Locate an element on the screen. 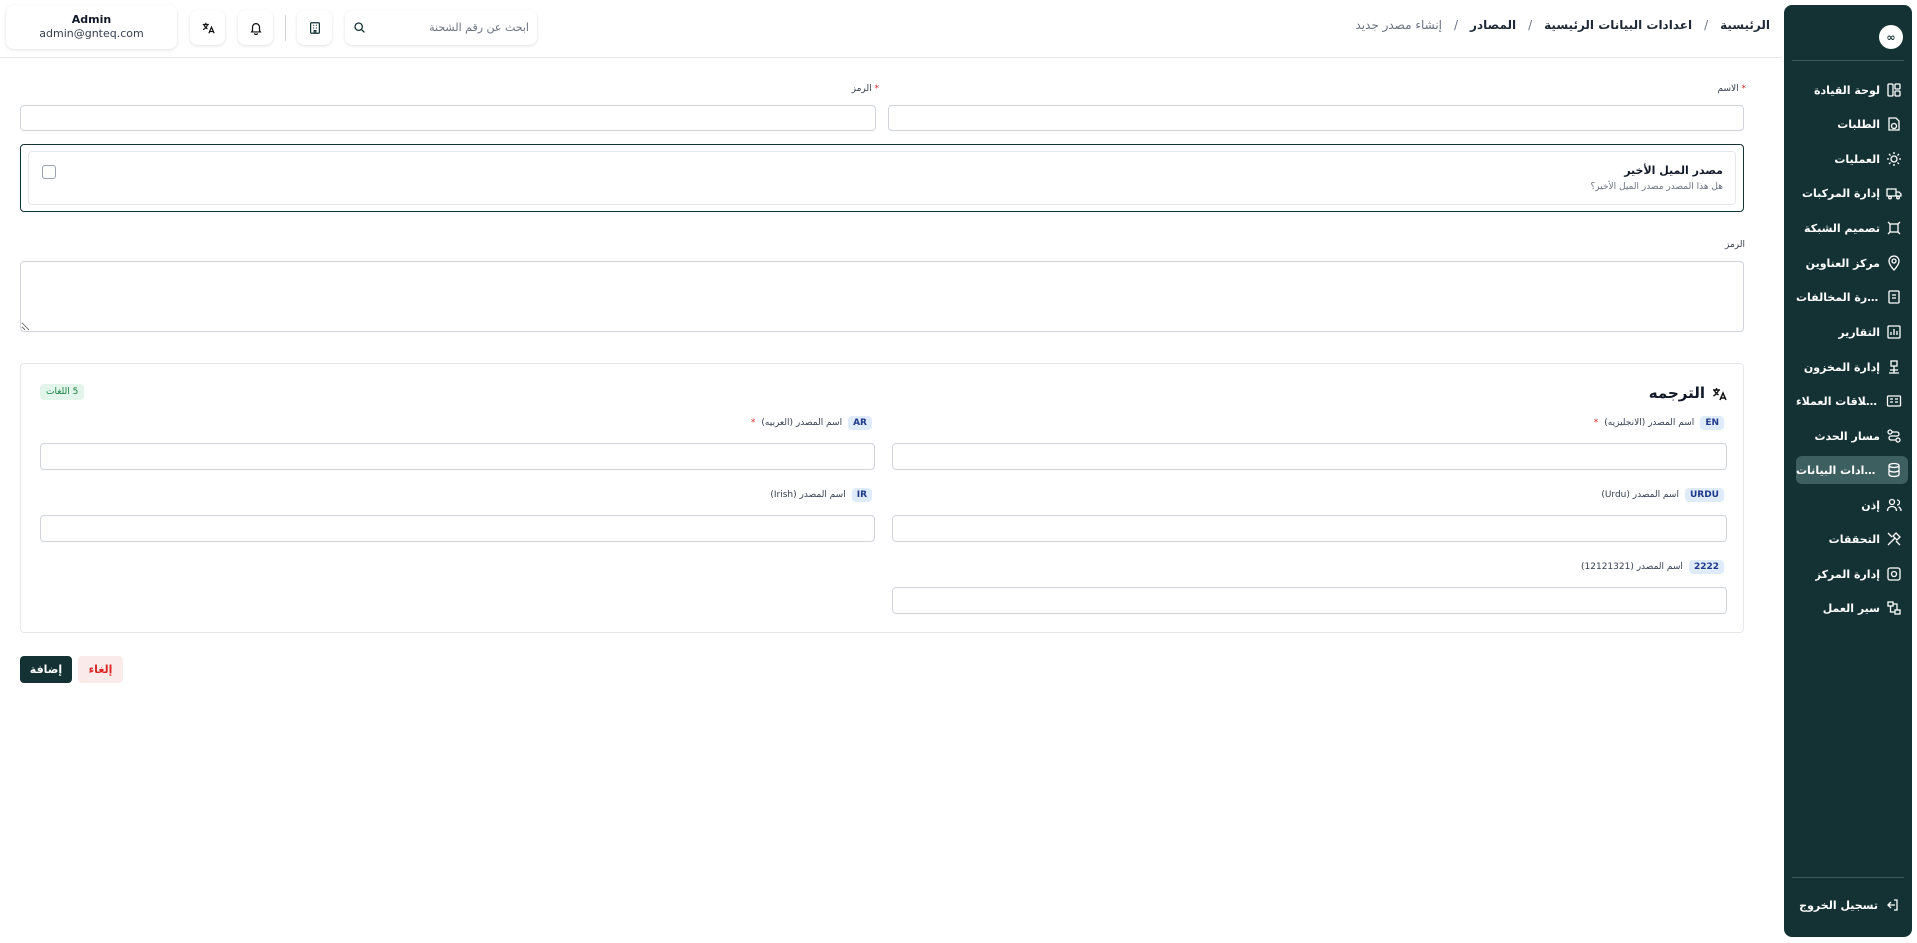  sidebar-item-violations: إدارة المخالفات is located at coordinates (1852, 297).